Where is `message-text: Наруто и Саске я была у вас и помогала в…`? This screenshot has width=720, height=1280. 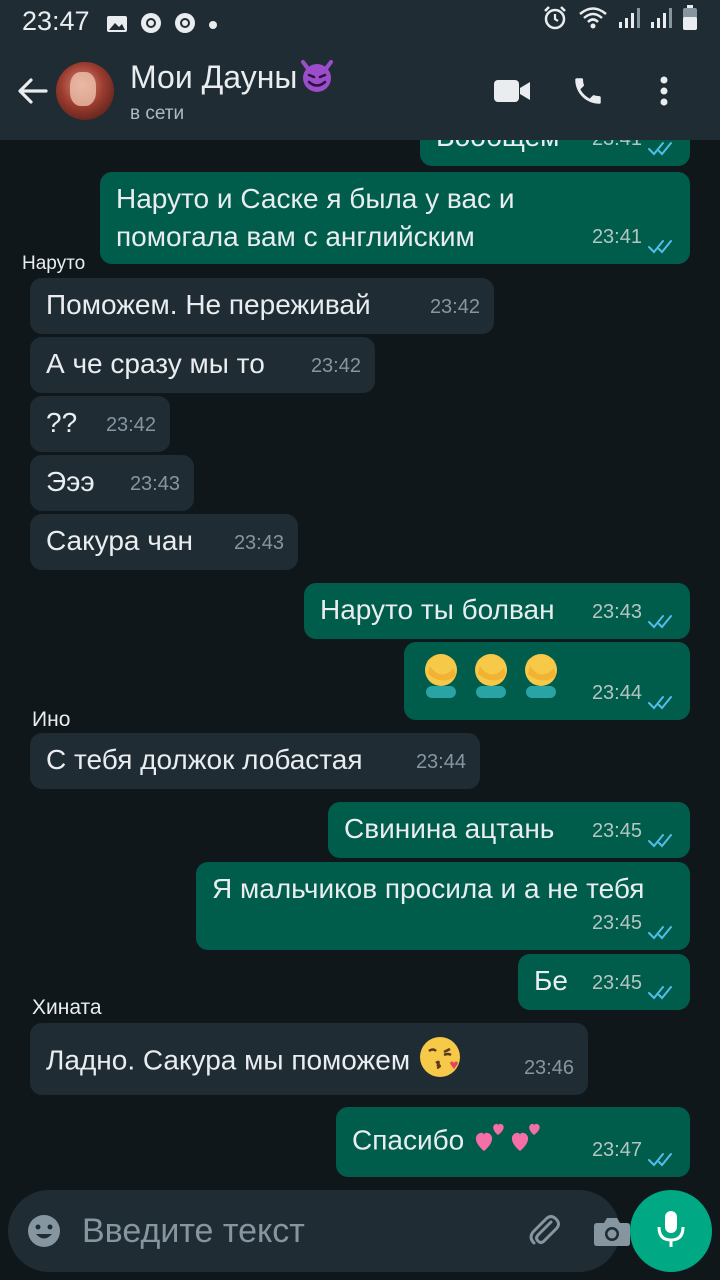 message-text: Наруто и Саске я была у вас и помогала в… is located at coordinates (315, 217).